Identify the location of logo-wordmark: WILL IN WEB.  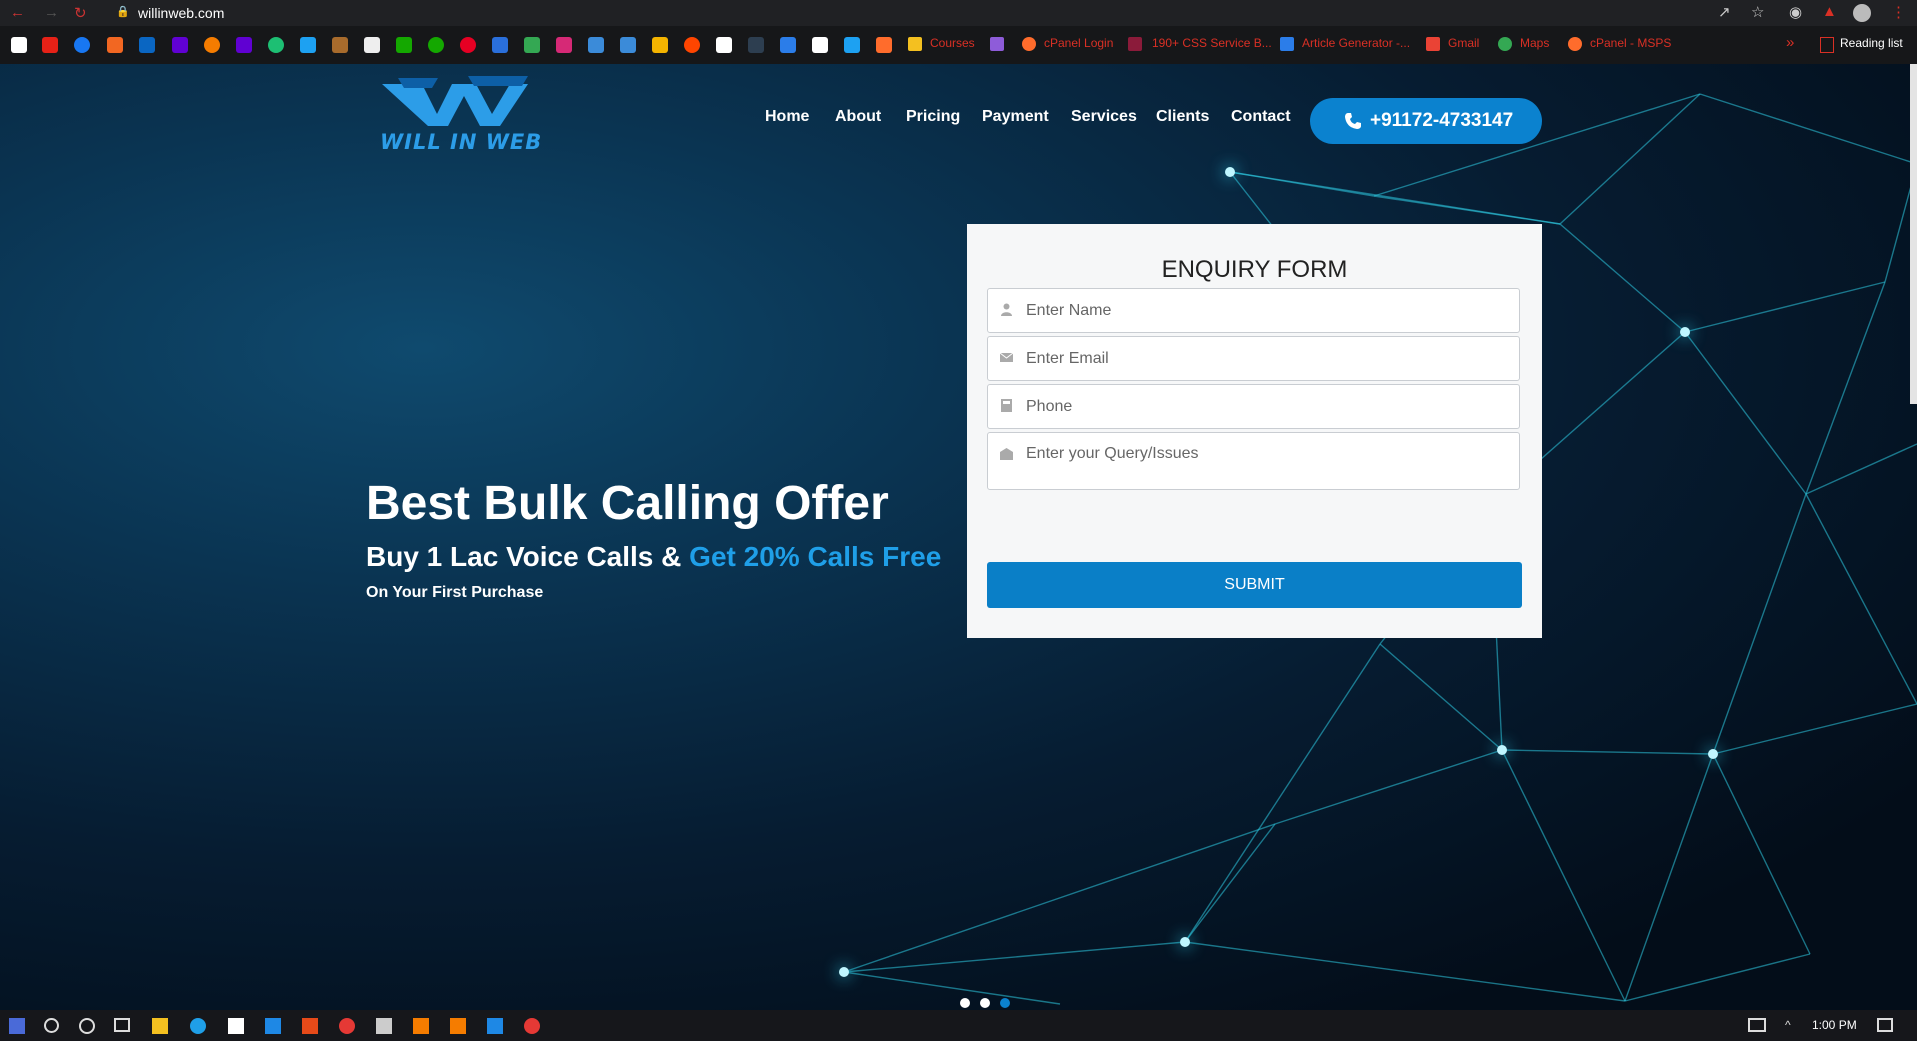
(461, 142).